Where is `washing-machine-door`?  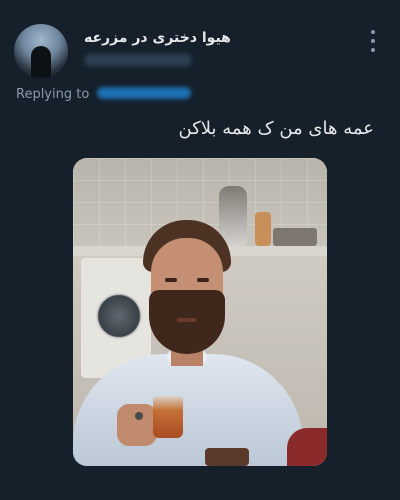
washing-machine-door is located at coordinates (119, 316).